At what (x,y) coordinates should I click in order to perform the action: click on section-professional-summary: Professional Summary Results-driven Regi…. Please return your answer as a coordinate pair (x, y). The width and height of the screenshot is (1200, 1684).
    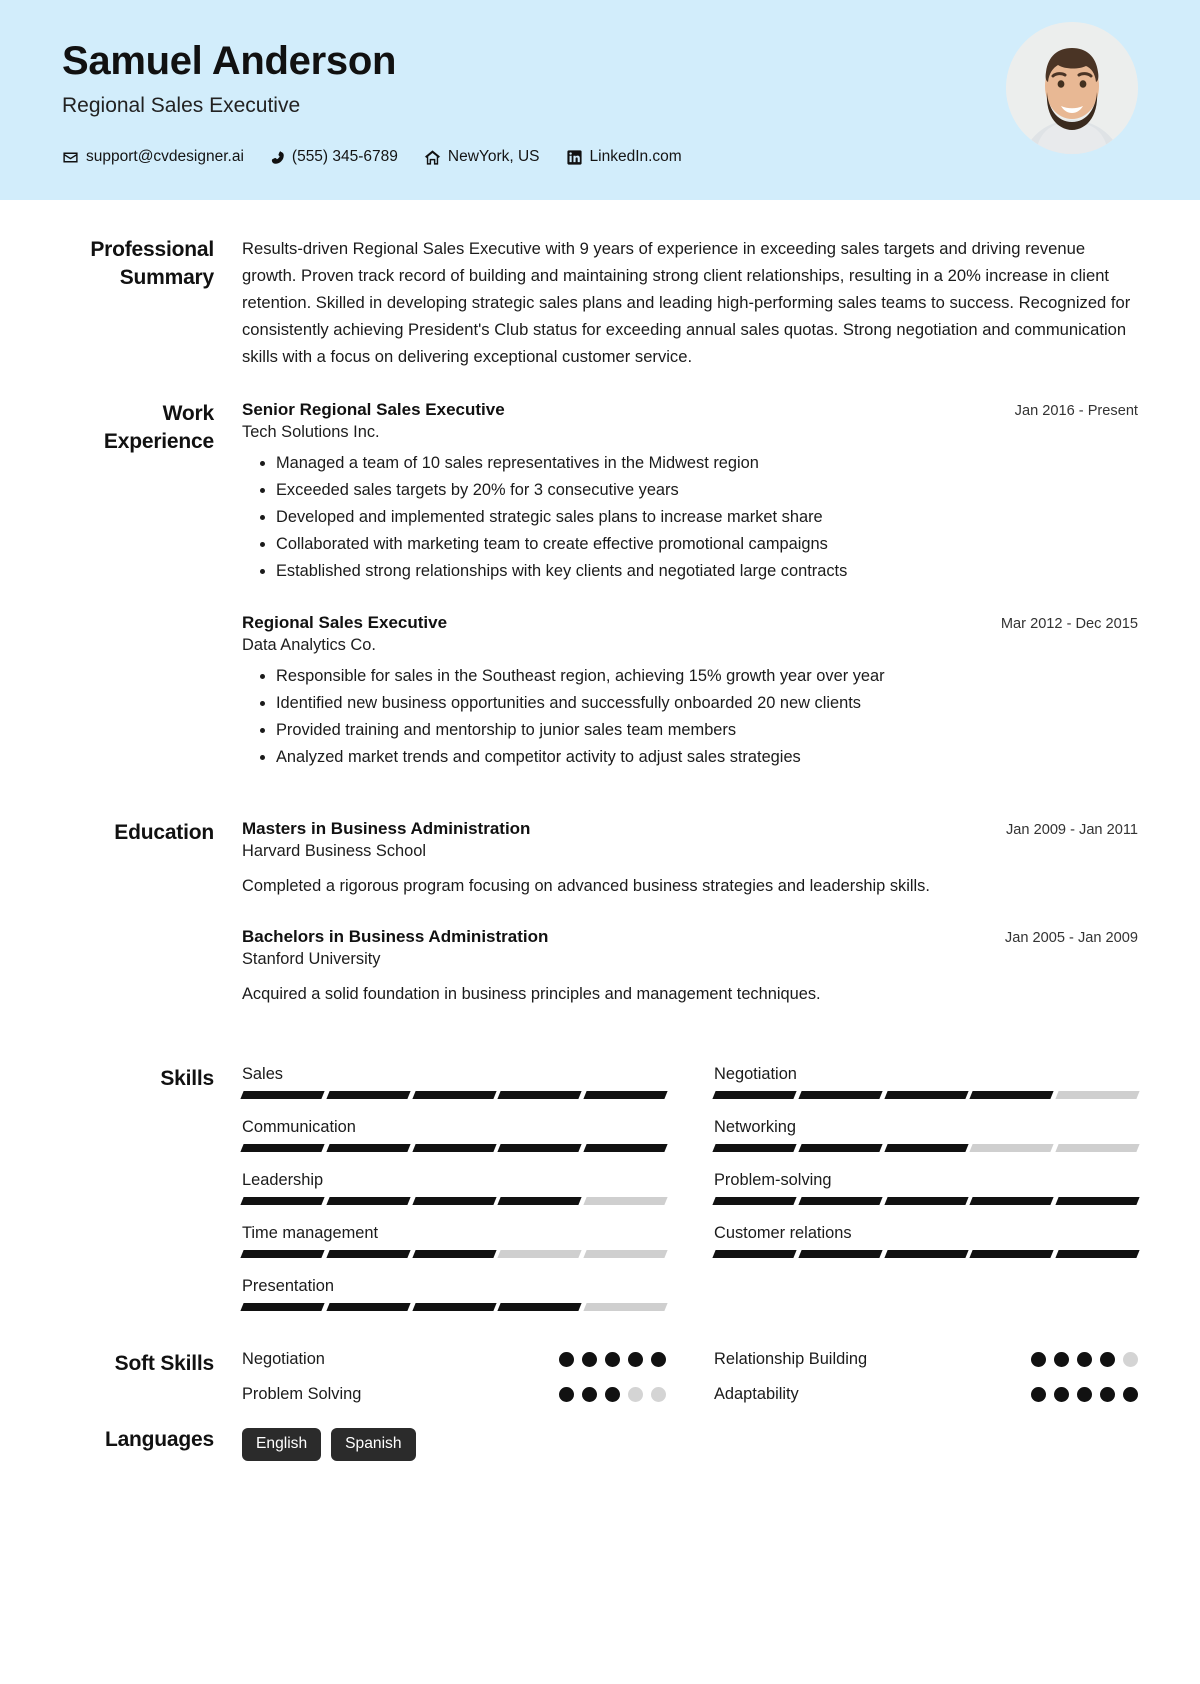
    Looking at the image, I should click on (600, 303).